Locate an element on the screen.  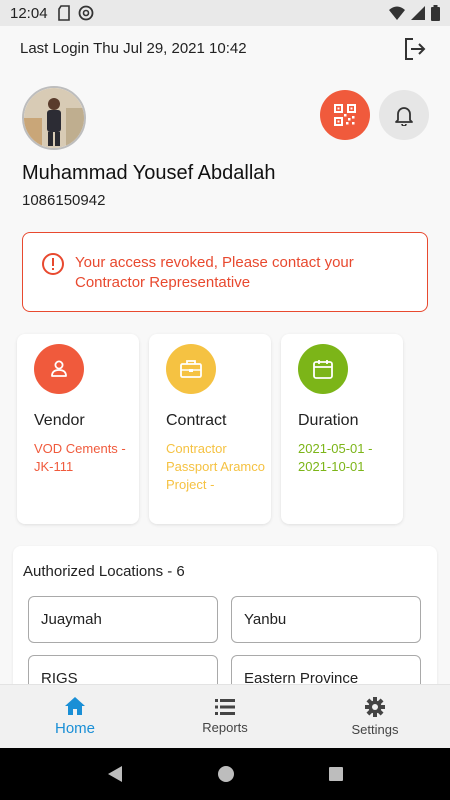
locations-title: Authorized Locations - 6 is located at coordinates (104, 571).